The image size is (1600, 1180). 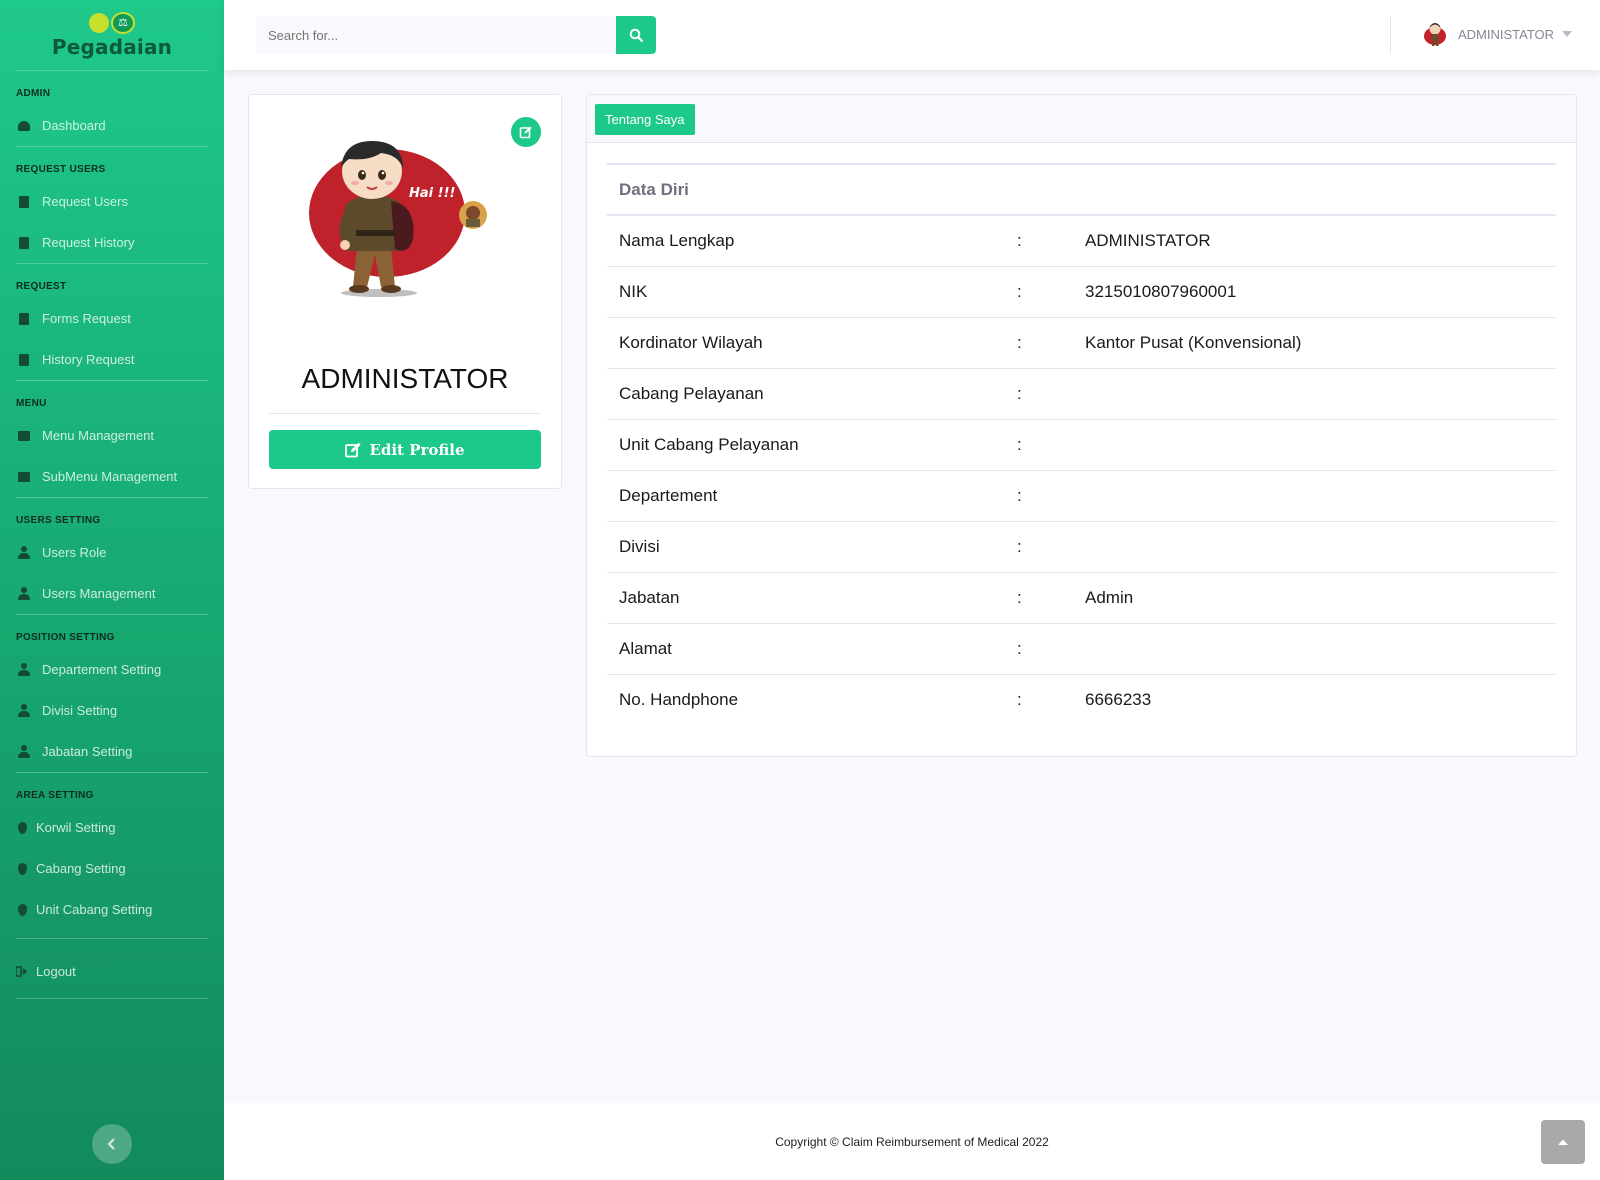 I want to click on table-row: Divisi:, so click(x=1081, y=546).